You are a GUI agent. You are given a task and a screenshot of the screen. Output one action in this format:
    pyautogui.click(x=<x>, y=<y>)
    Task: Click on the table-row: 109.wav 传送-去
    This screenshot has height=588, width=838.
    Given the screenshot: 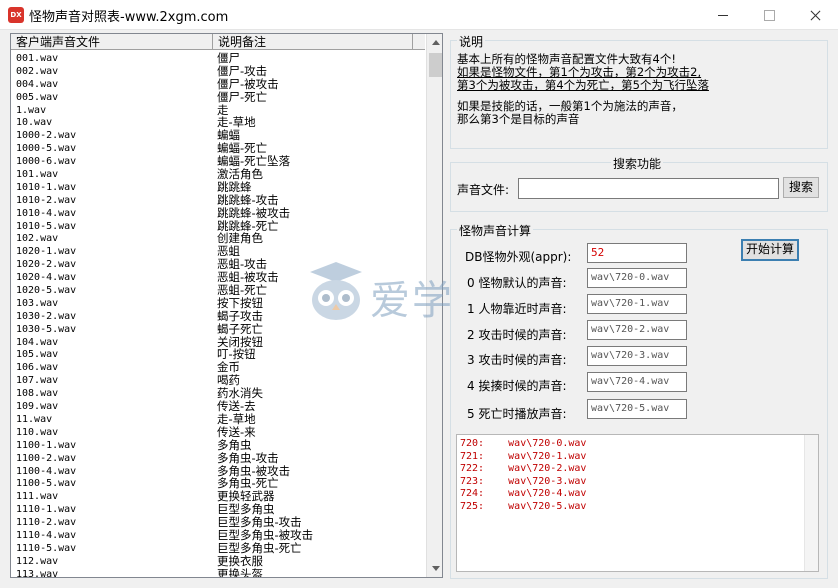 What is the action you would take?
    pyautogui.click(x=218, y=406)
    